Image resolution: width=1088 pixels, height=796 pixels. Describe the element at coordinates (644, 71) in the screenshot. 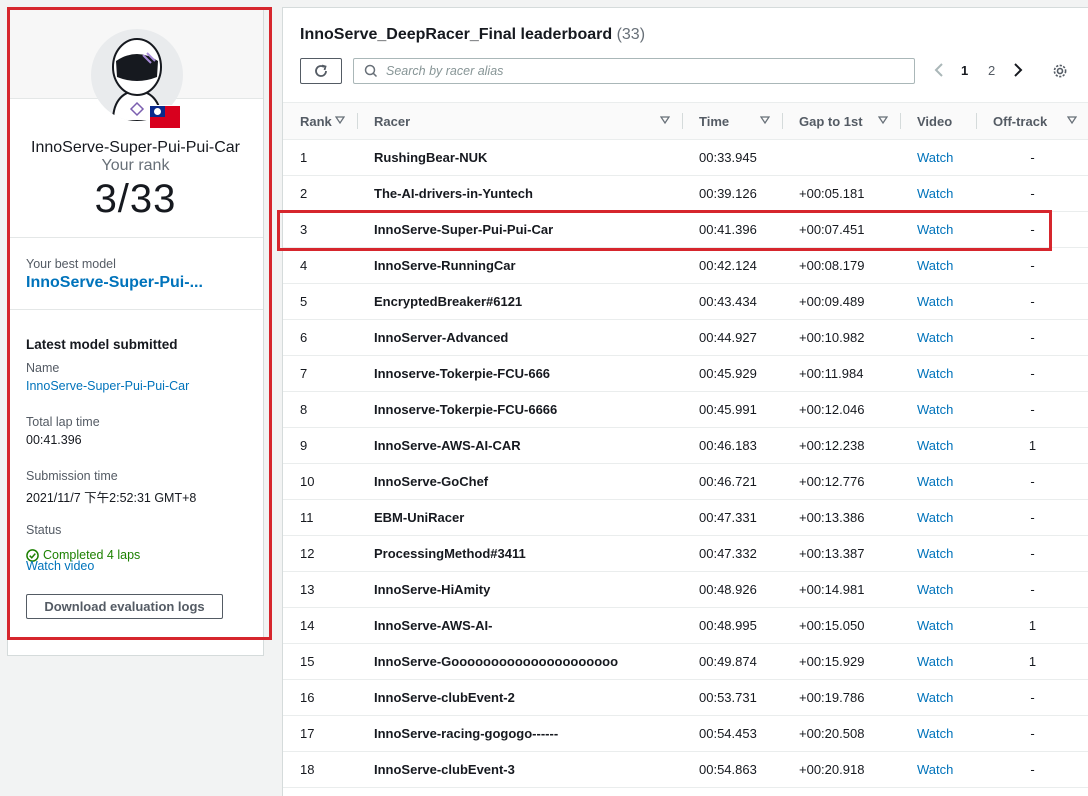

I see `search-input` at that location.